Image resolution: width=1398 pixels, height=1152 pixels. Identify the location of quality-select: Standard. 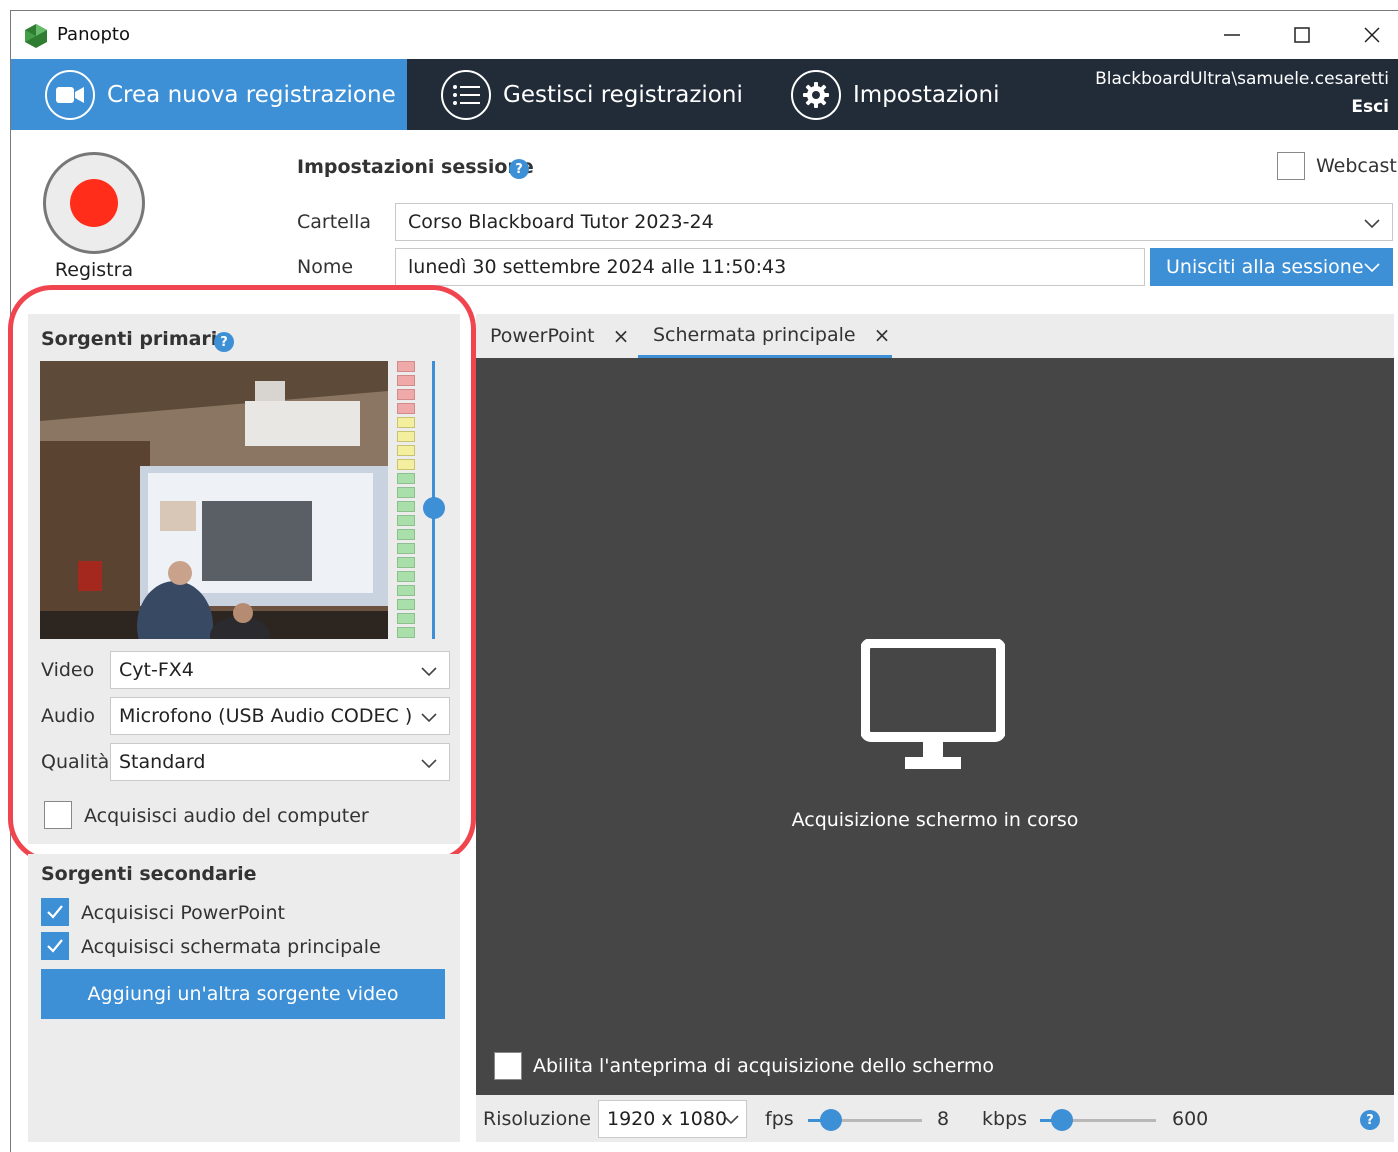
(280, 762).